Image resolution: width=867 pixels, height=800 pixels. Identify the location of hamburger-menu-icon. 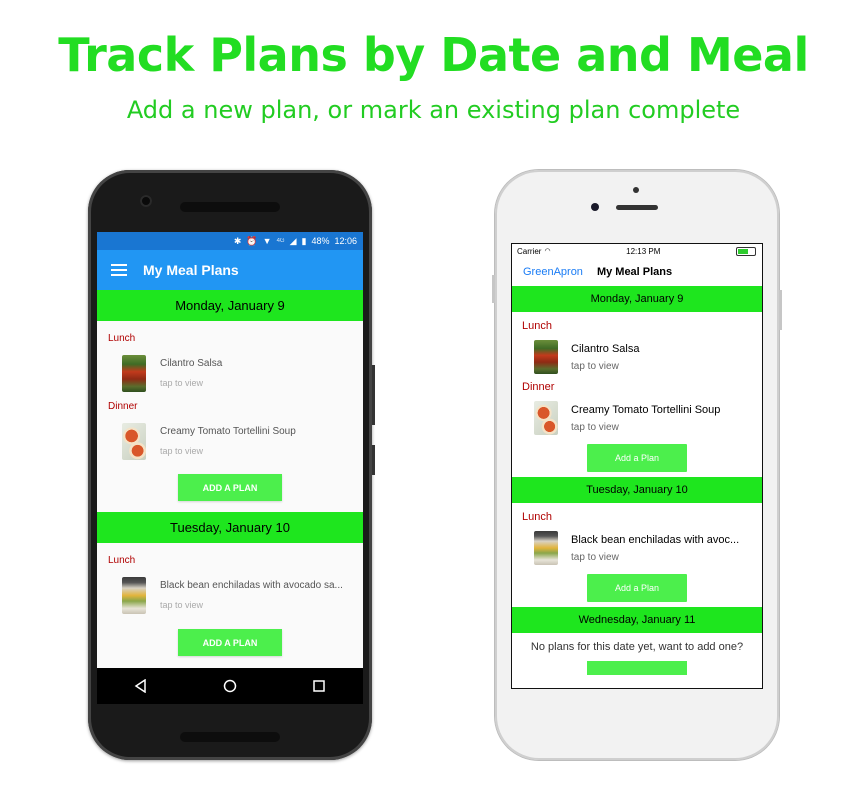
(119, 270).